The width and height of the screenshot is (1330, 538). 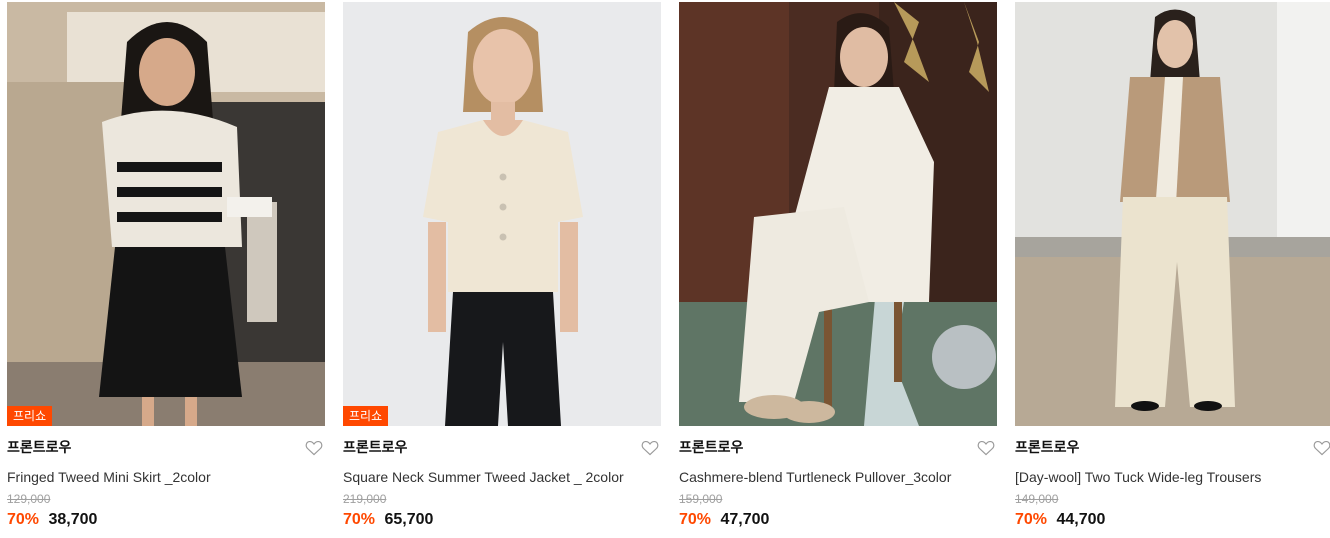 What do you see at coordinates (166, 477) in the screenshot?
I see `product-name: Fringed Tweed Mini Skirt _2color` at bounding box center [166, 477].